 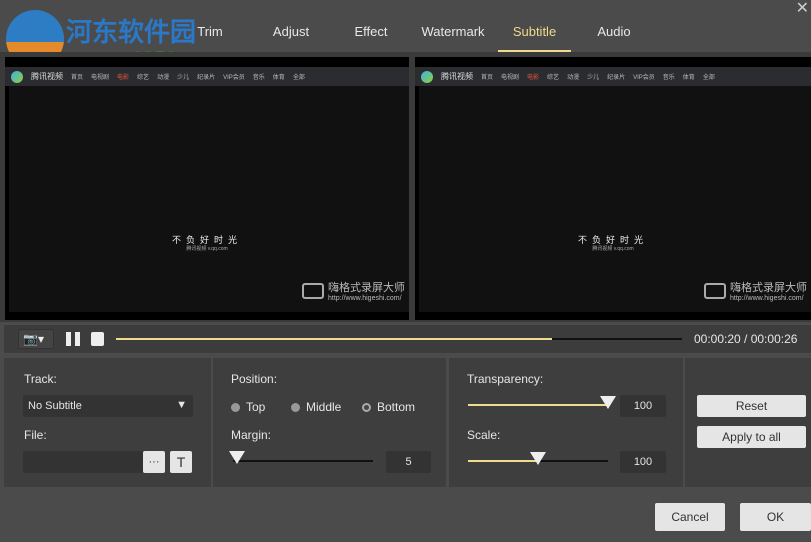 What do you see at coordinates (131, 33) in the screenshot?
I see `site-logo-title: 河东软件园` at bounding box center [131, 33].